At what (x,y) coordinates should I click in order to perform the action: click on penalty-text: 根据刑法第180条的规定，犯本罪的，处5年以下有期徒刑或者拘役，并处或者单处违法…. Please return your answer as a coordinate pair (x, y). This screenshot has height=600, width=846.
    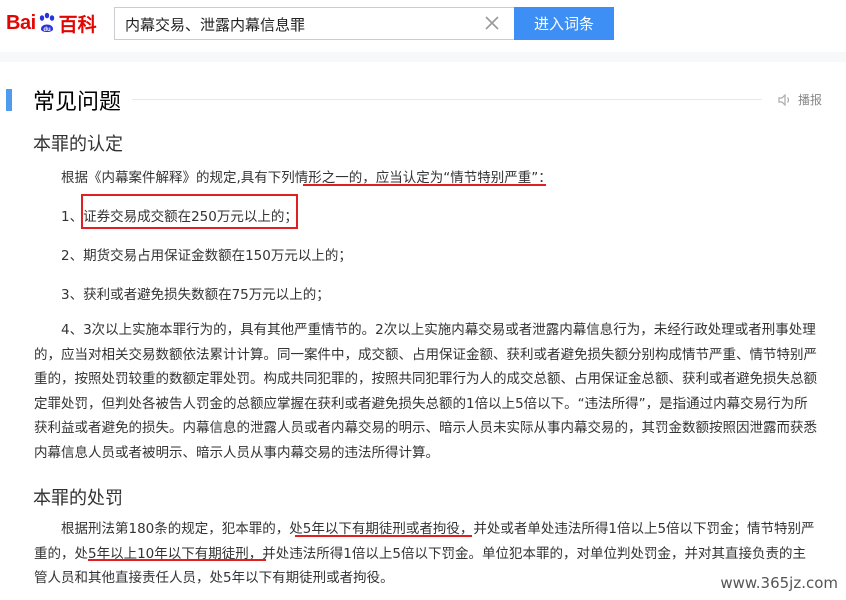
    Looking at the image, I should click on (424, 553).